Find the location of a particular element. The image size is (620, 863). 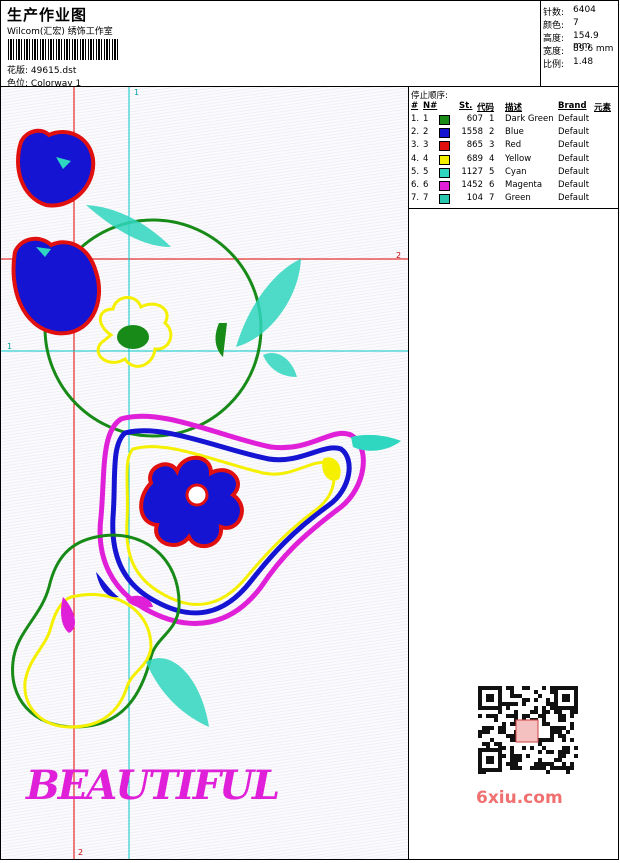

guide-label-2-bottom: 2 is located at coordinates (80, 852).